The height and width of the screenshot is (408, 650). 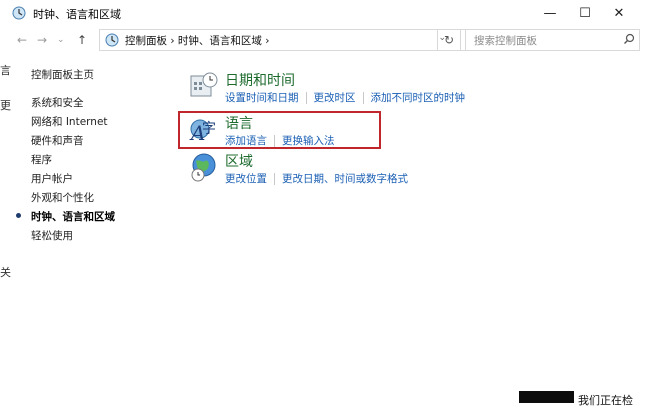 I want to click on sidebar-item-ease-of-access: 轻松使用, so click(x=52, y=235).